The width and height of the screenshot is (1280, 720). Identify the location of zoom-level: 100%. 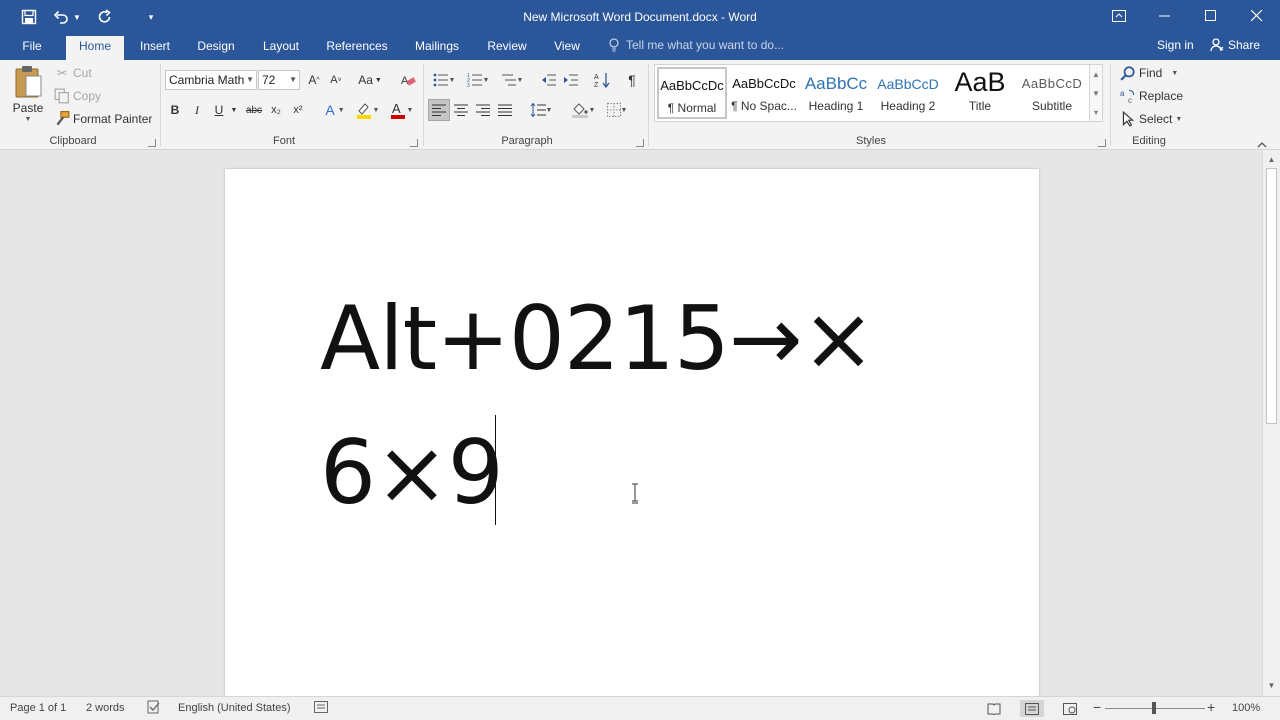
(1246, 708).